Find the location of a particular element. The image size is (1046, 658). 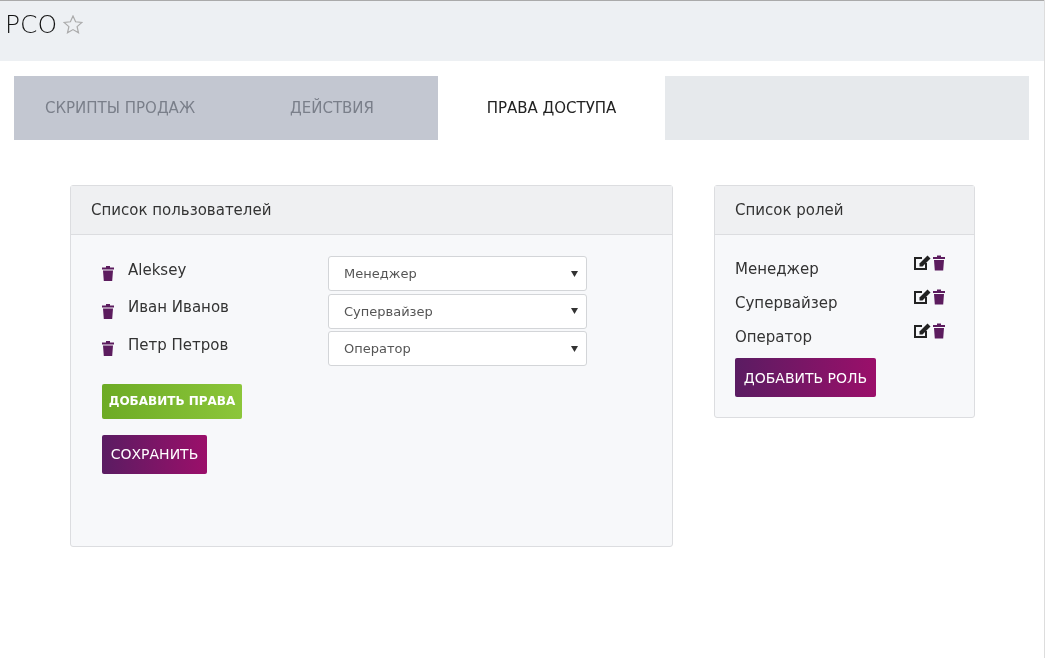

role-dropdown: Менеджер is located at coordinates (457, 274).